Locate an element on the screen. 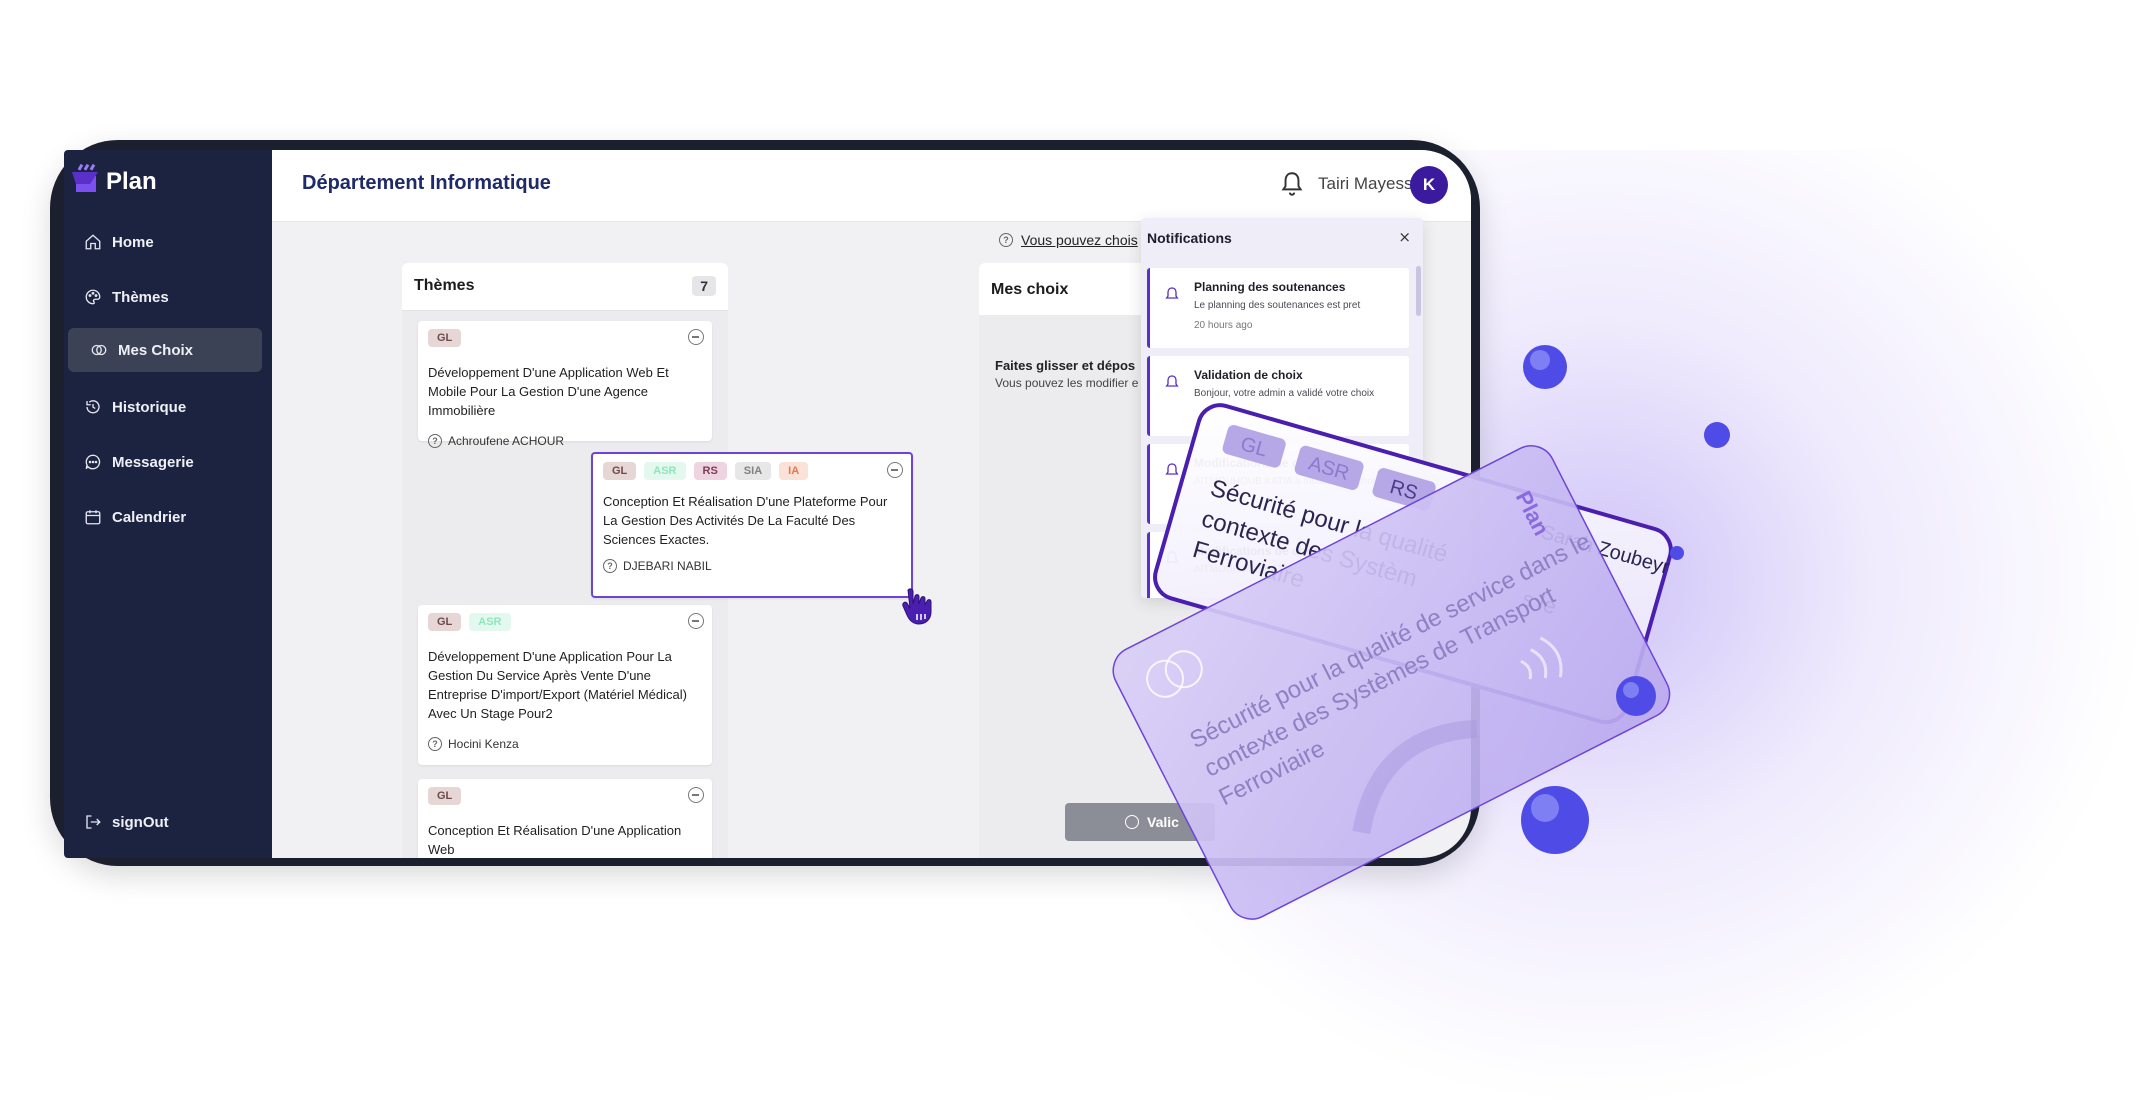 Image resolution: width=2146 pixels, height=1114 pixels. tag-sia: SIA is located at coordinates (753, 471).